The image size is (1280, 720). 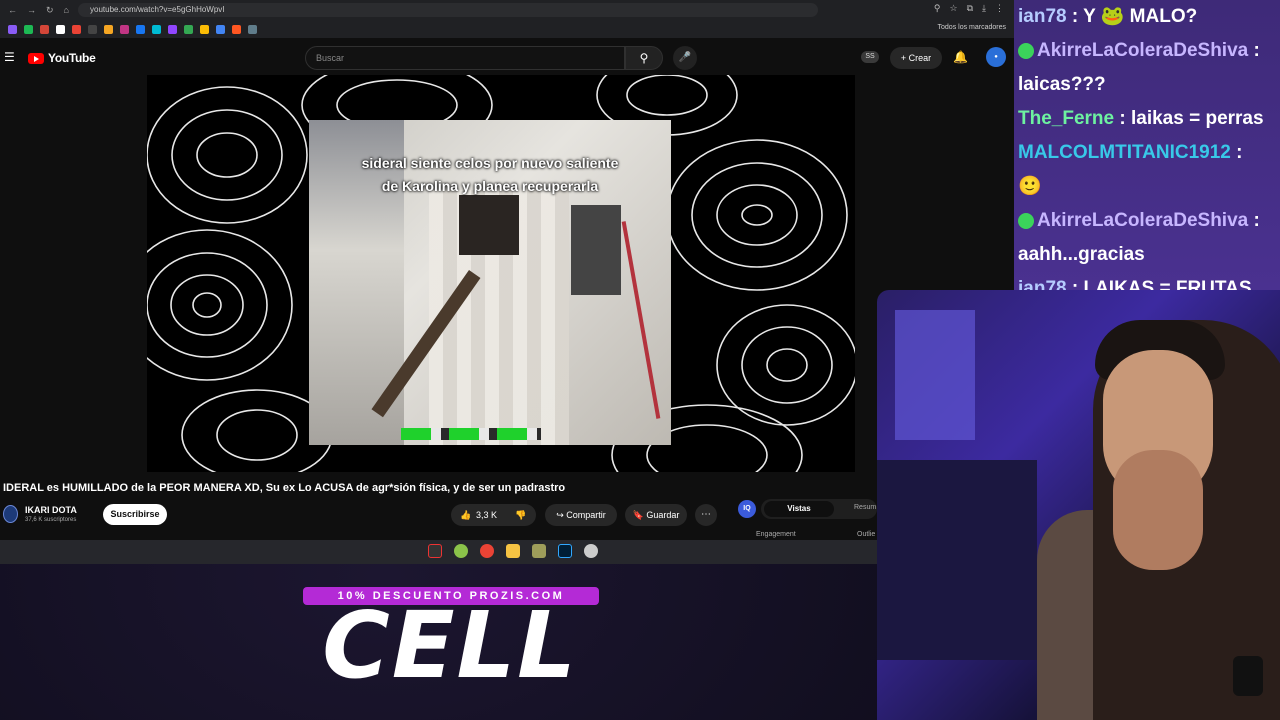 I want to click on menu-icon: ⋮, so click(x=999, y=8).